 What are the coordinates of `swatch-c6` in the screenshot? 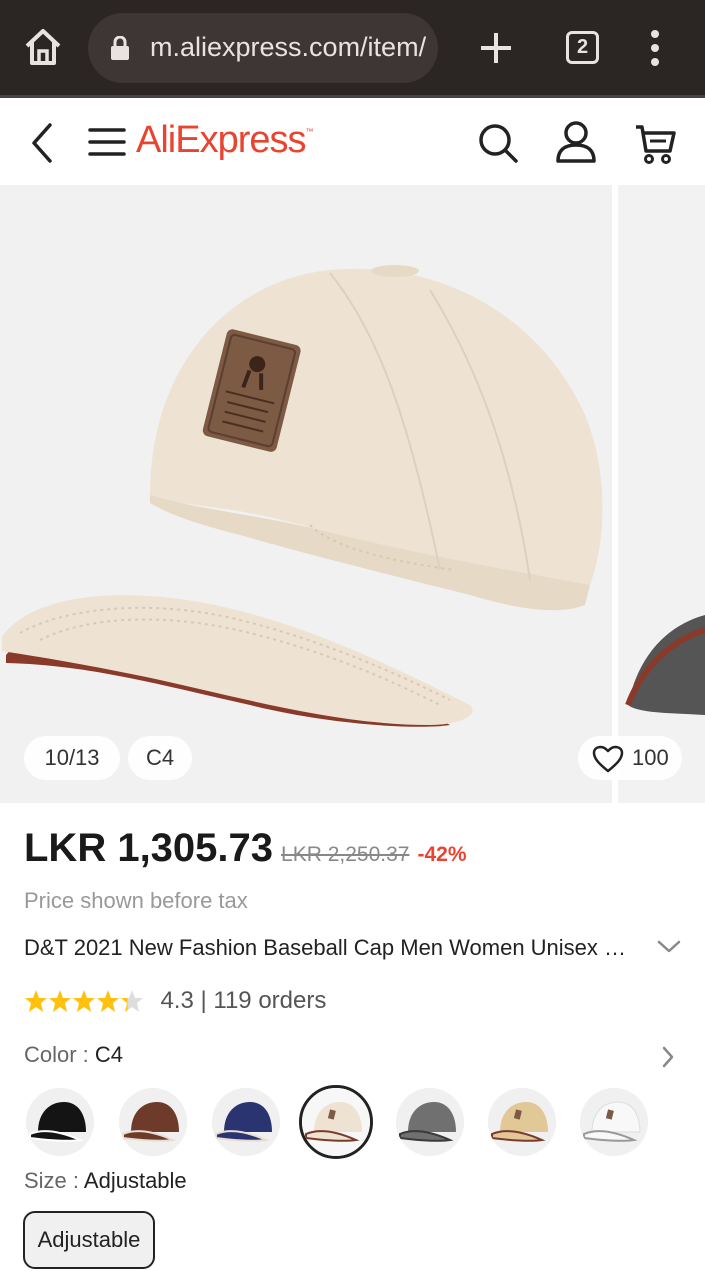 It's located at (522, 1122).